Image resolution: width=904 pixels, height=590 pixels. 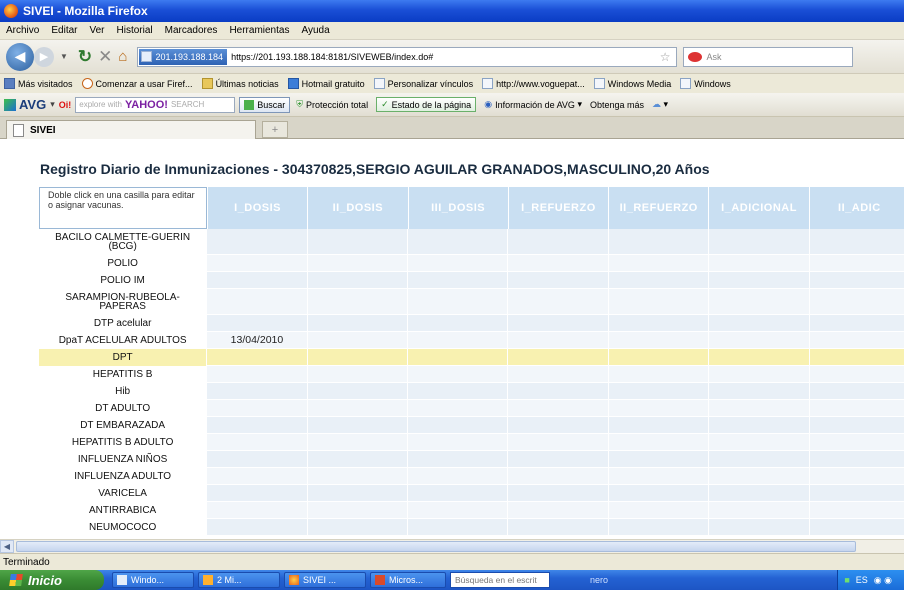 I want to click on new-tab-button: +, so click(x=275, y=129).